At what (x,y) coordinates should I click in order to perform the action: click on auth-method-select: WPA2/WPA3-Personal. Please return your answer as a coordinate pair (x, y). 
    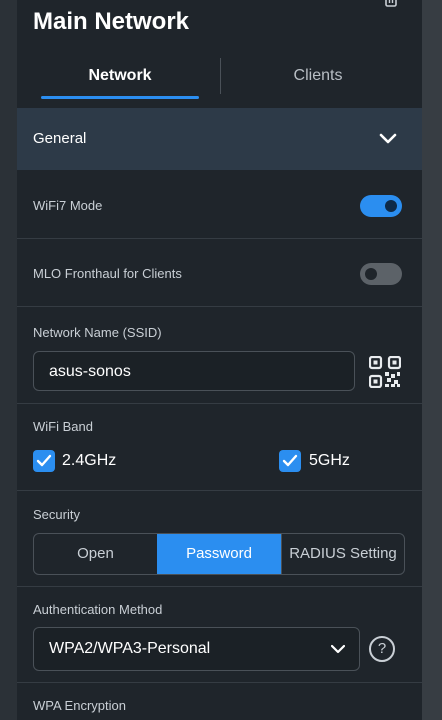
    Looking at the image, I should click on (196, 649).